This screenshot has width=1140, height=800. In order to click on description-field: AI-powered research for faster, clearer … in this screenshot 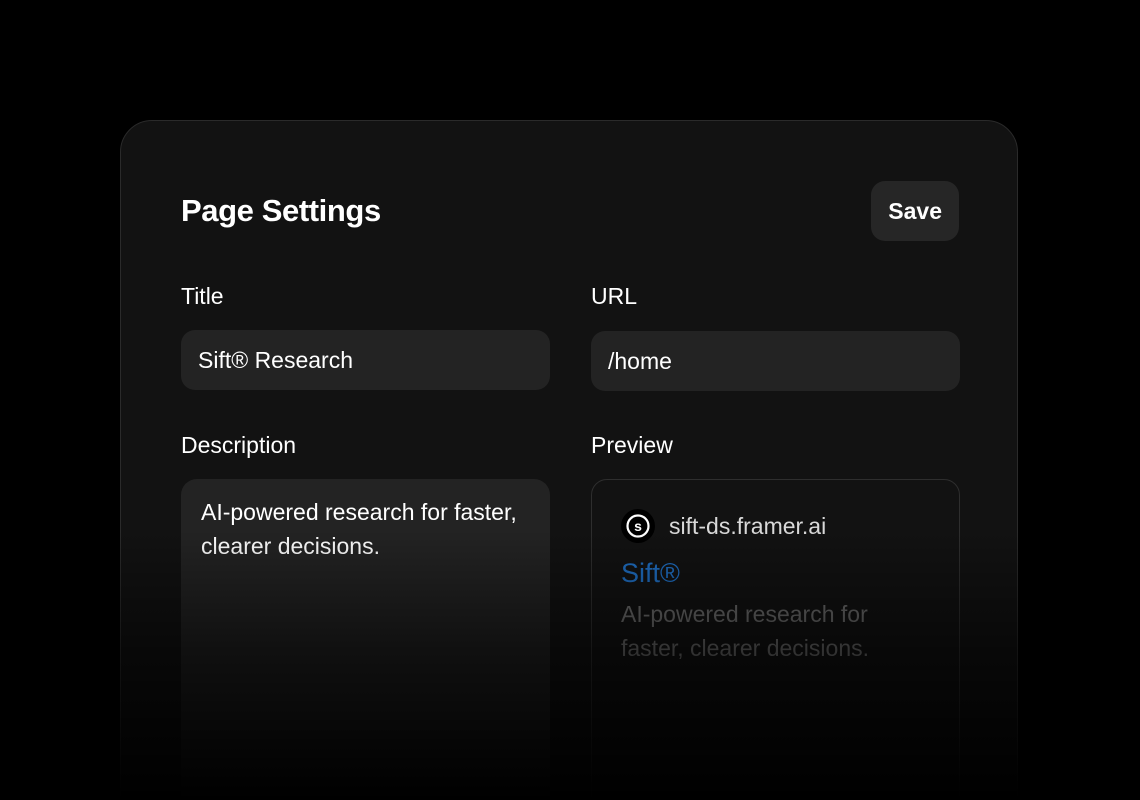, I will do `click(365, 639)`.